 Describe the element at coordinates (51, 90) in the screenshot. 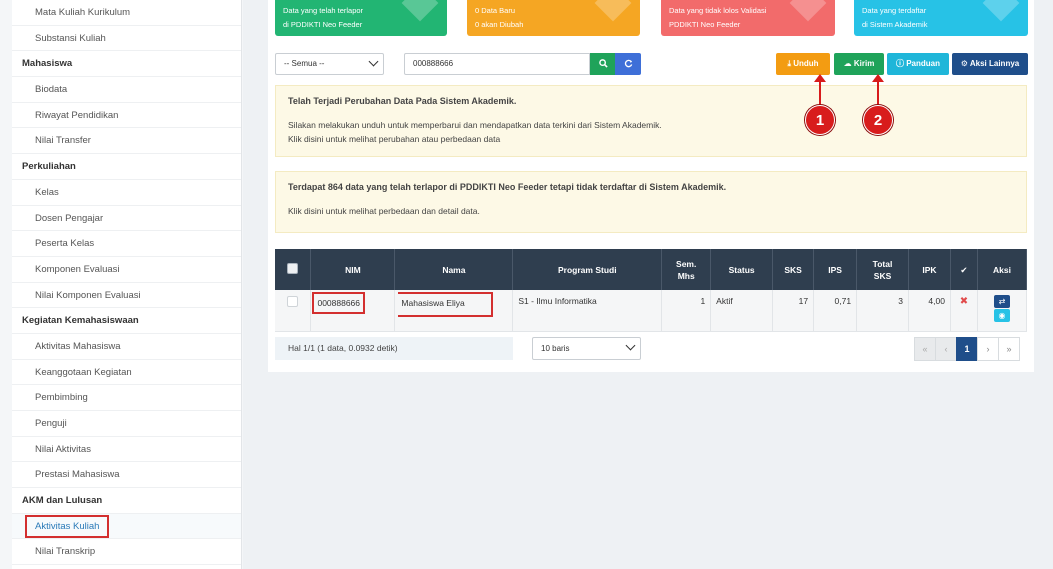

I see `sidebar-item-label: Biodata` at that location.